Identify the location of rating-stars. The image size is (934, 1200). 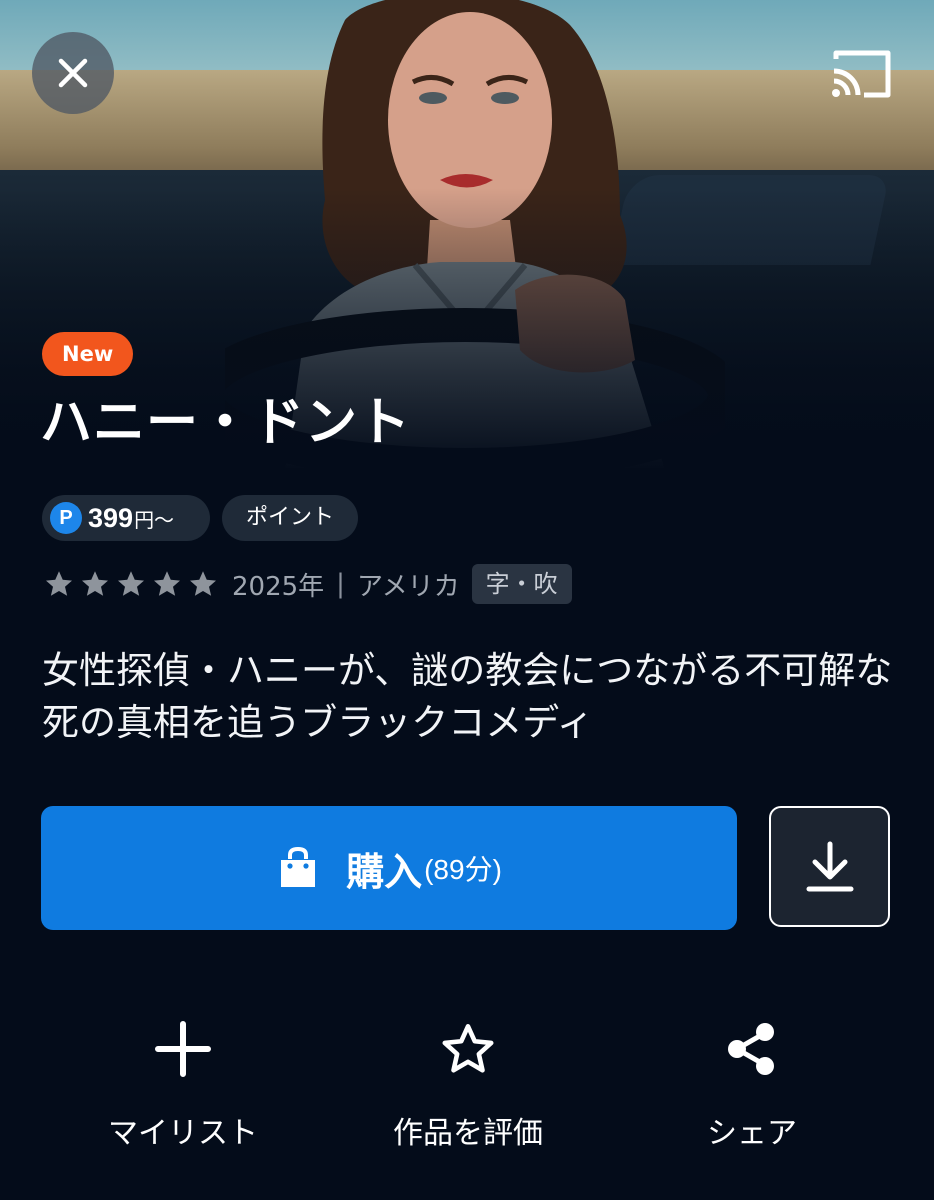
(131, 584).